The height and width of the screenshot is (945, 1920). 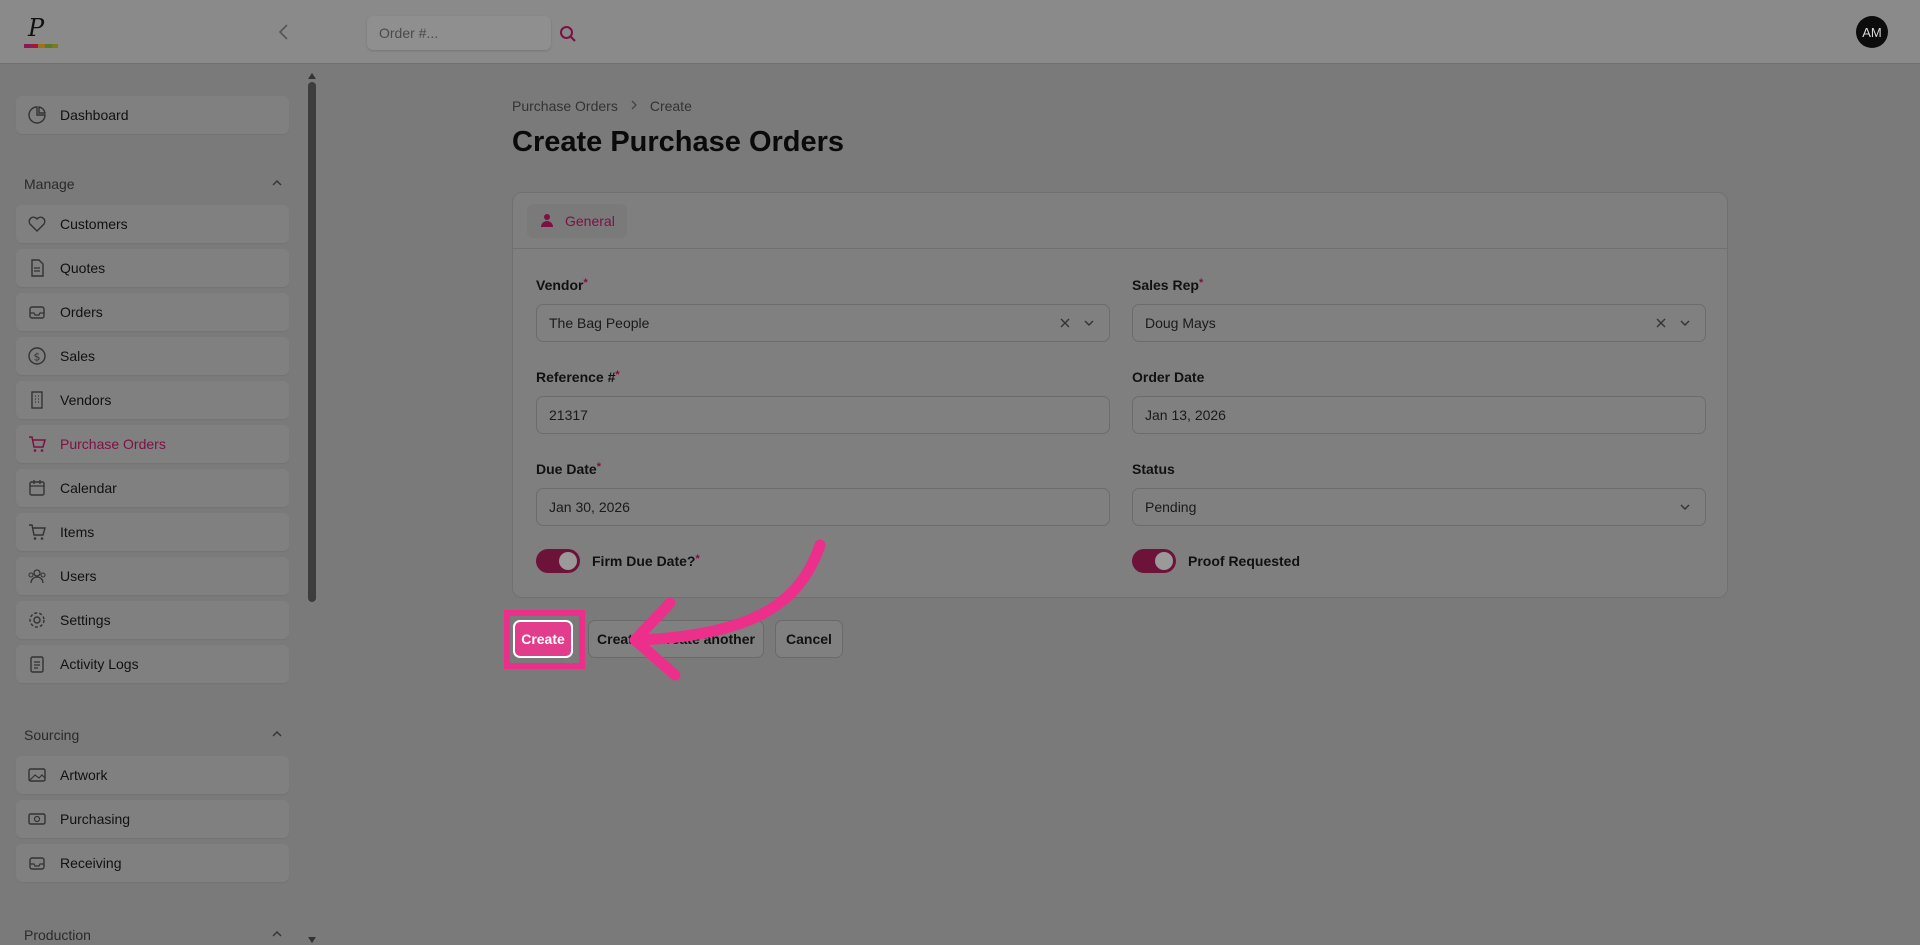 I want to click on sidebar-item-label: Orders, so click(x=81, y=312).